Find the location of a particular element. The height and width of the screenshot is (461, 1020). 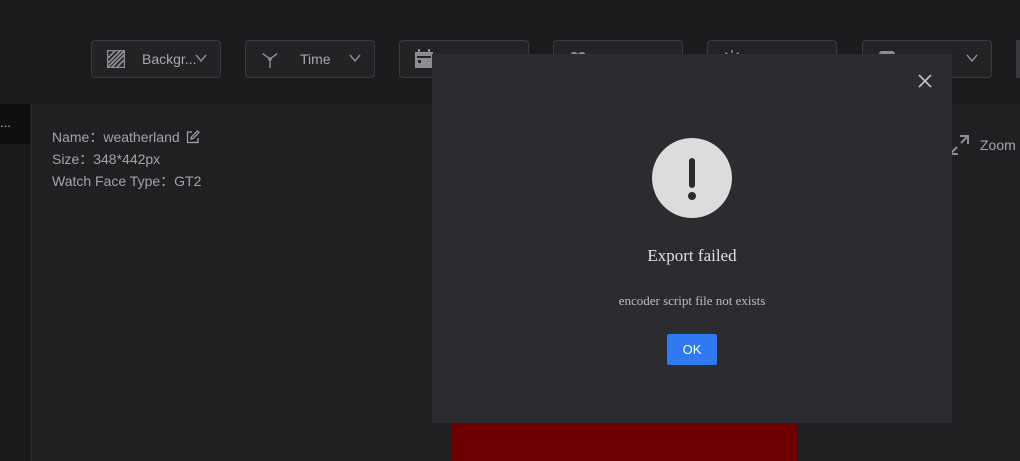

ok-button: OK is located at coordinates (692, 349).